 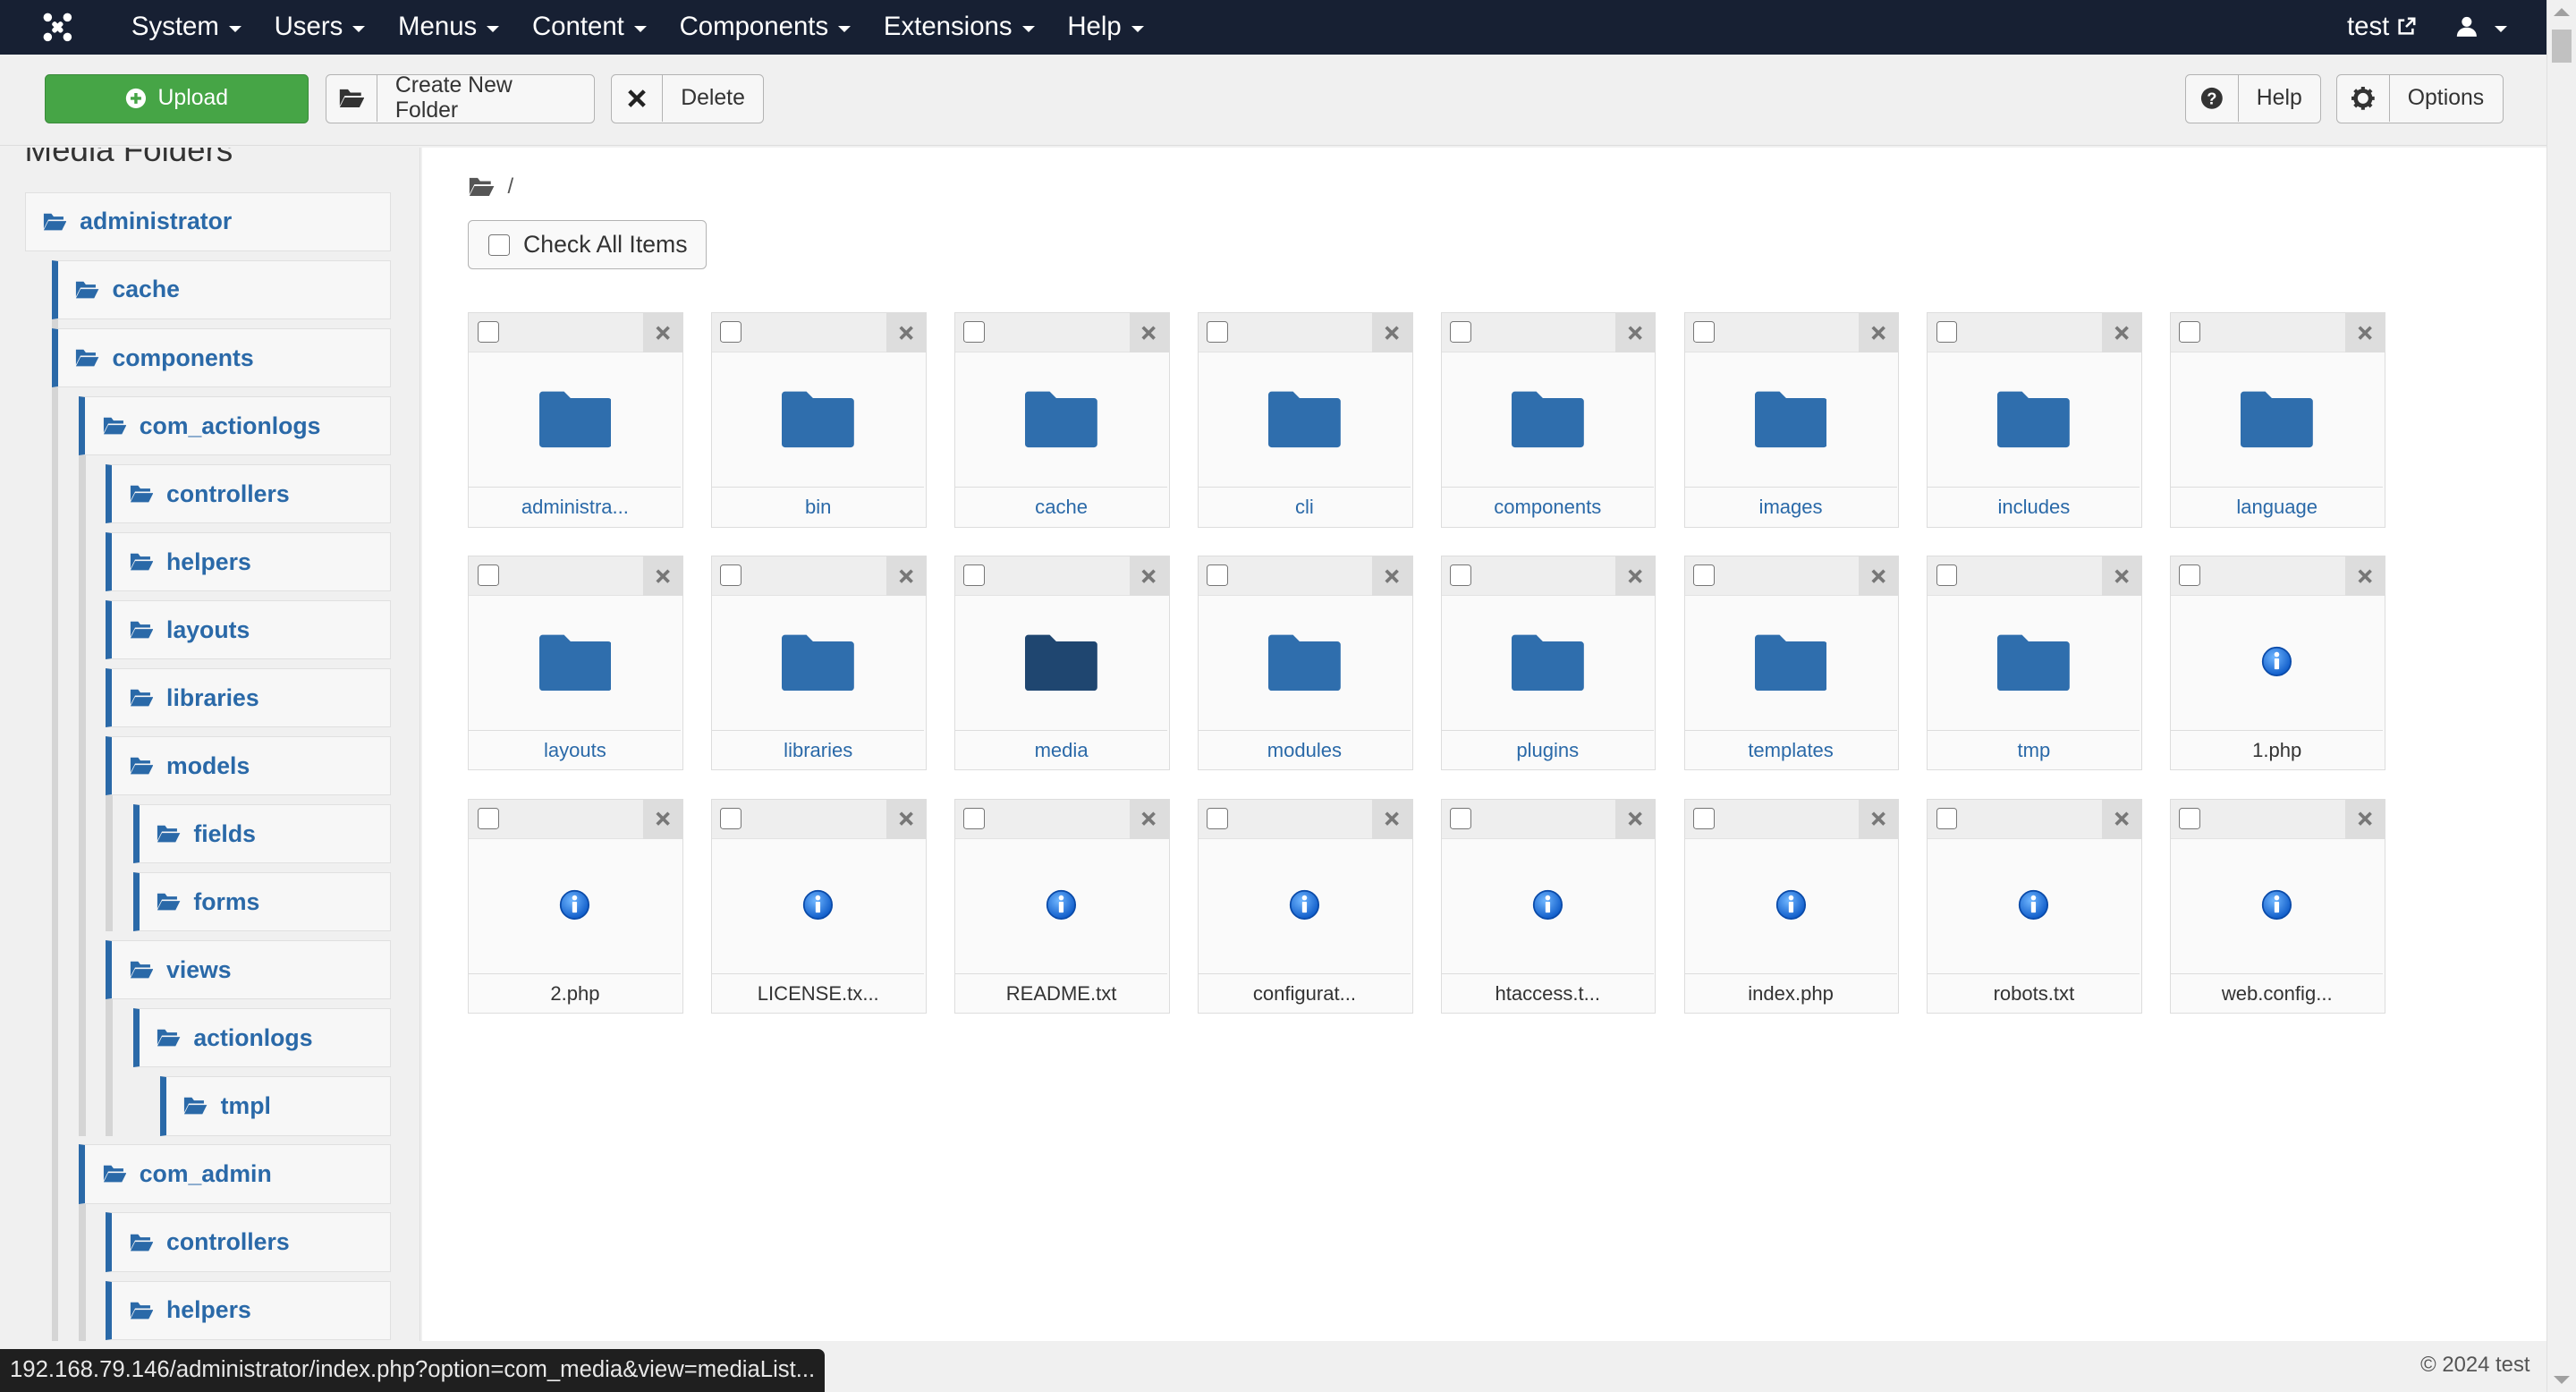 I want to click on folder-tile: bin, so click(x=819, y=419).